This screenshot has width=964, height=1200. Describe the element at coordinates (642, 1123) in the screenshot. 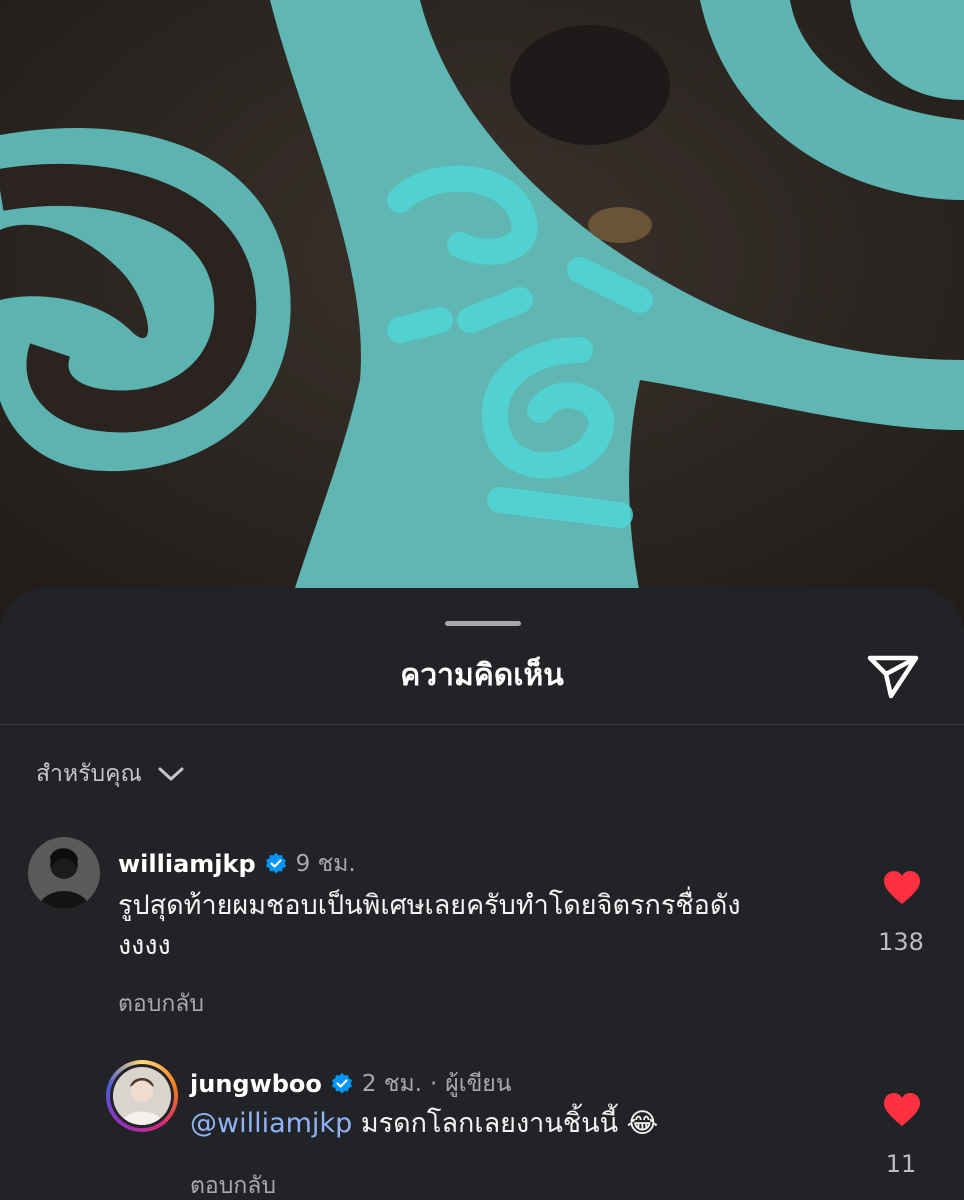

I see `laughing-emoji: 😂` at that location.